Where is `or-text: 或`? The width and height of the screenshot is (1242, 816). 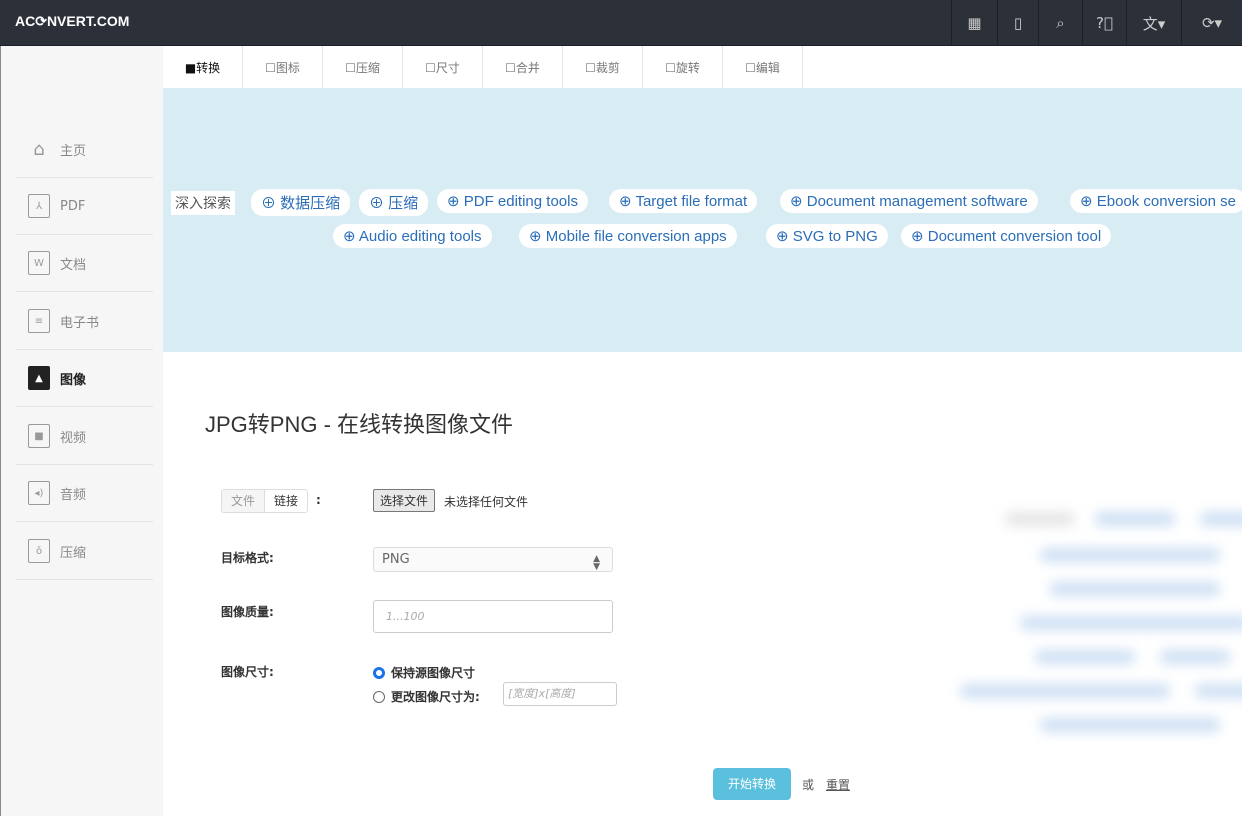 or-text: 或 is located at coordinates (808, 785).